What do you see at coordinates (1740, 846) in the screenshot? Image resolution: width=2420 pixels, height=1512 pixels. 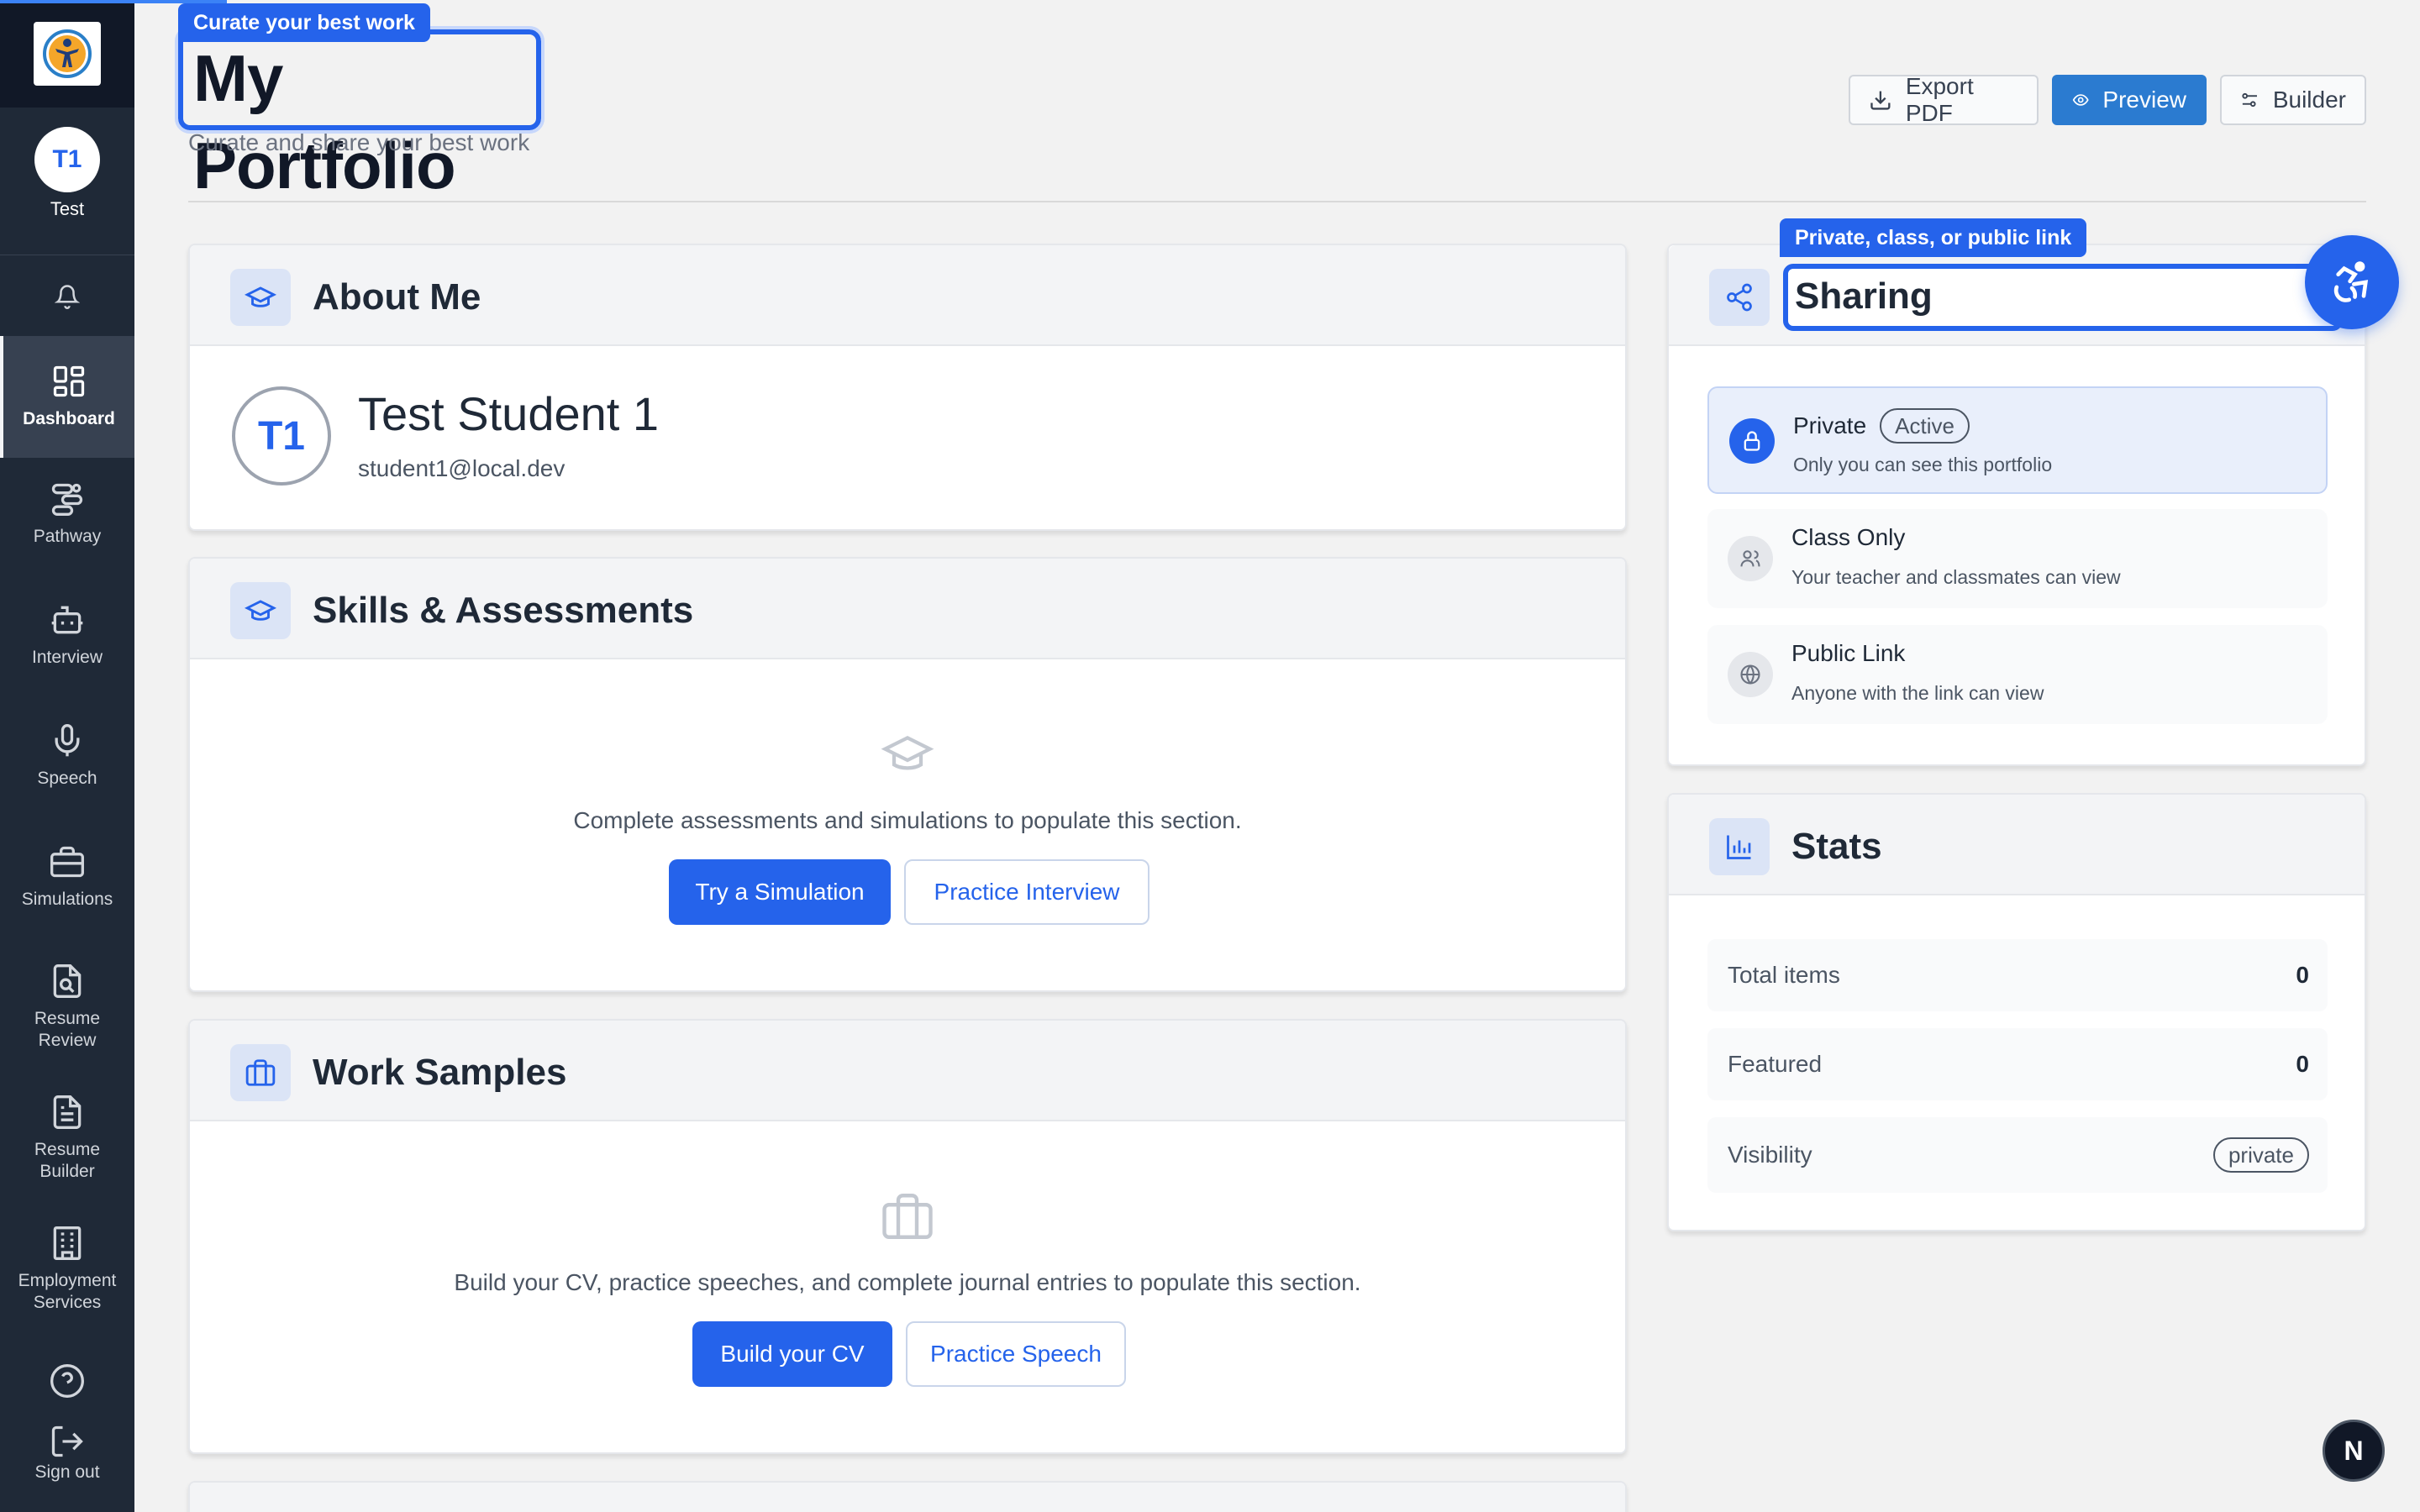 I see `bar-chart-icon` at bounding box center [1740, 846].